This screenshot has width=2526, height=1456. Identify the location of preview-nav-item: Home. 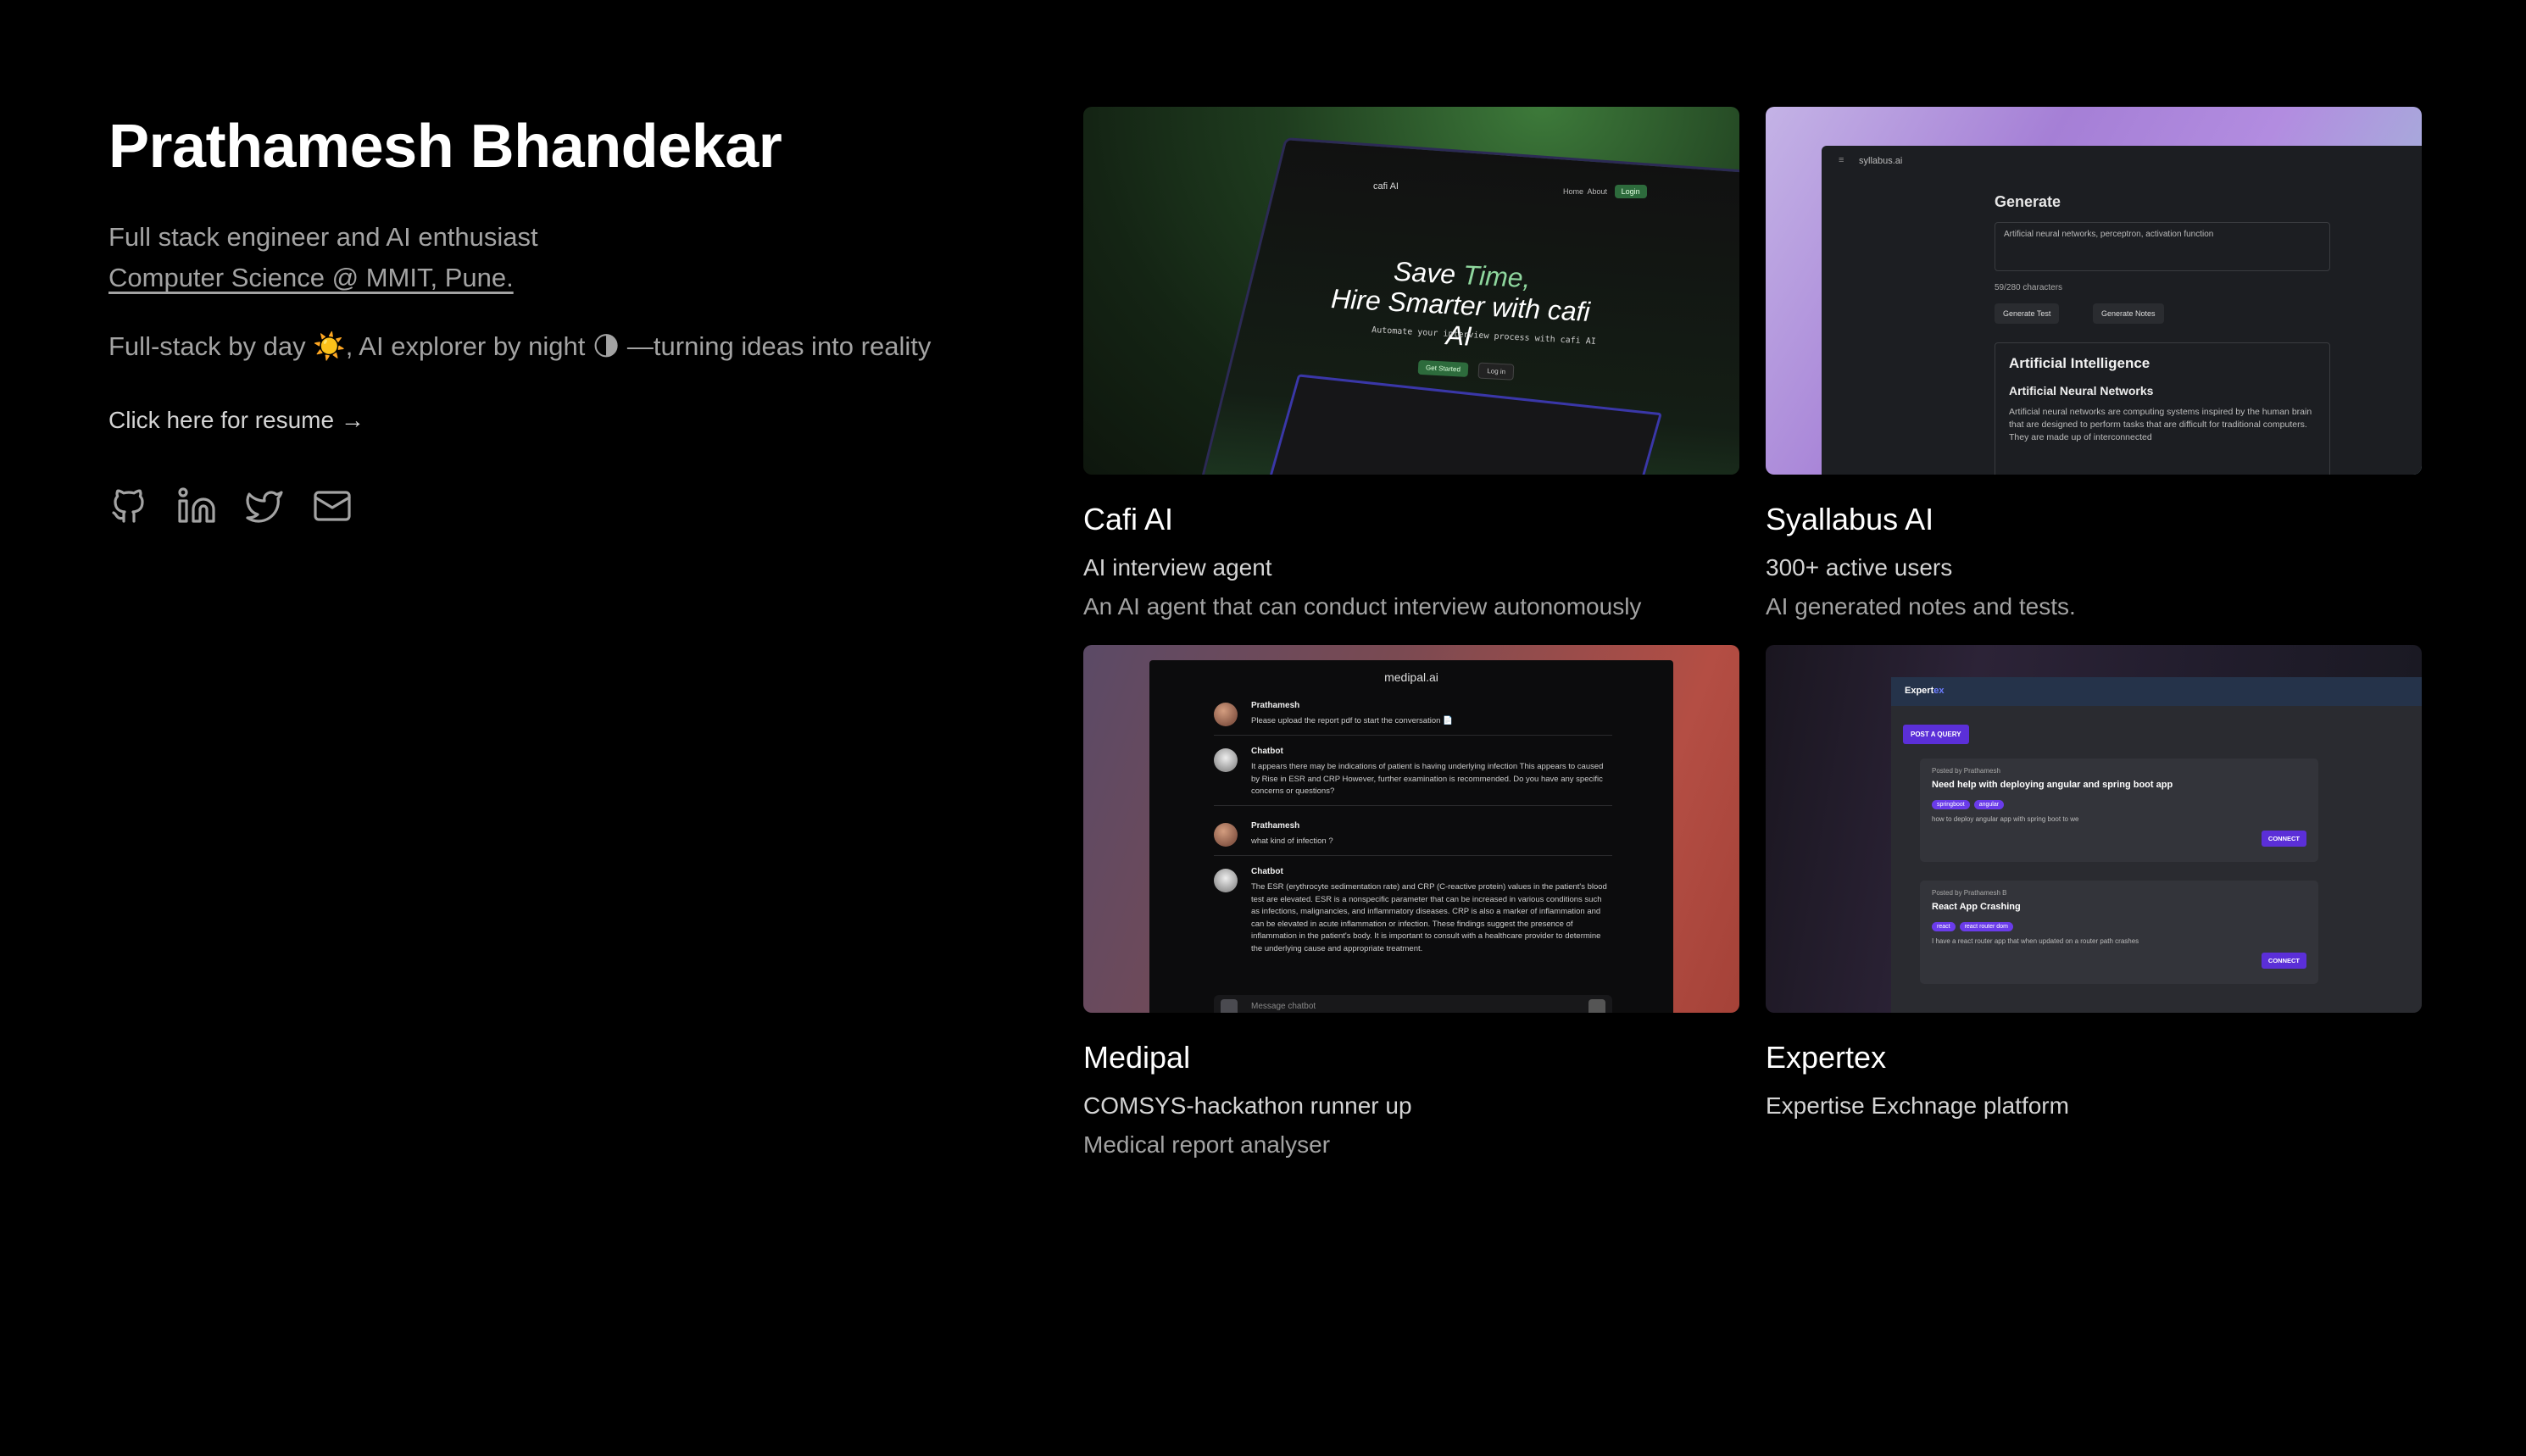
(1573, 191).